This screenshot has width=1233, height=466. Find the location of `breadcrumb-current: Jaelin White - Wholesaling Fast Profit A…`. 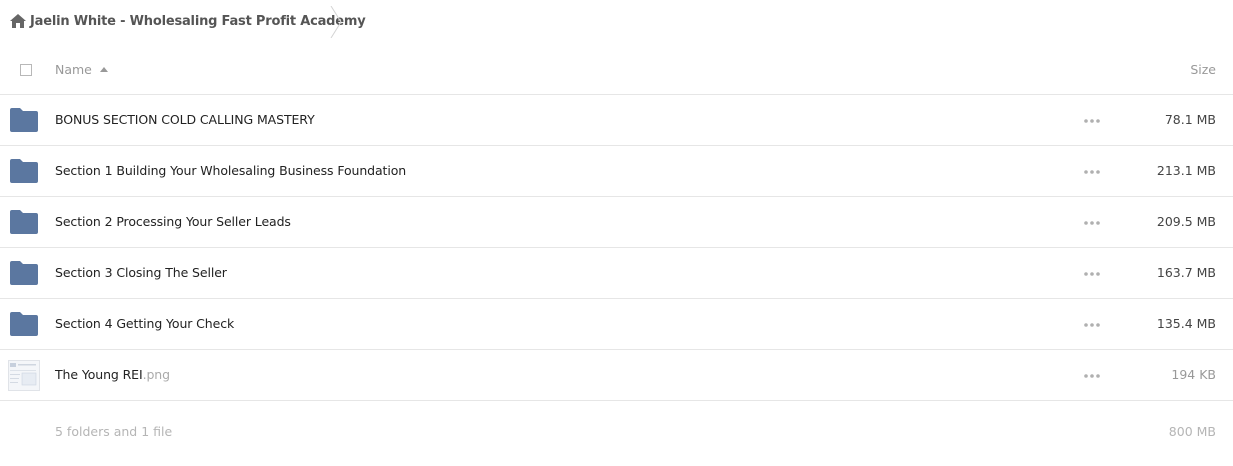

breadcrumb-current: Jaelin White - Wholesaling Fast Profit A… is located at coordinates (198, 21).